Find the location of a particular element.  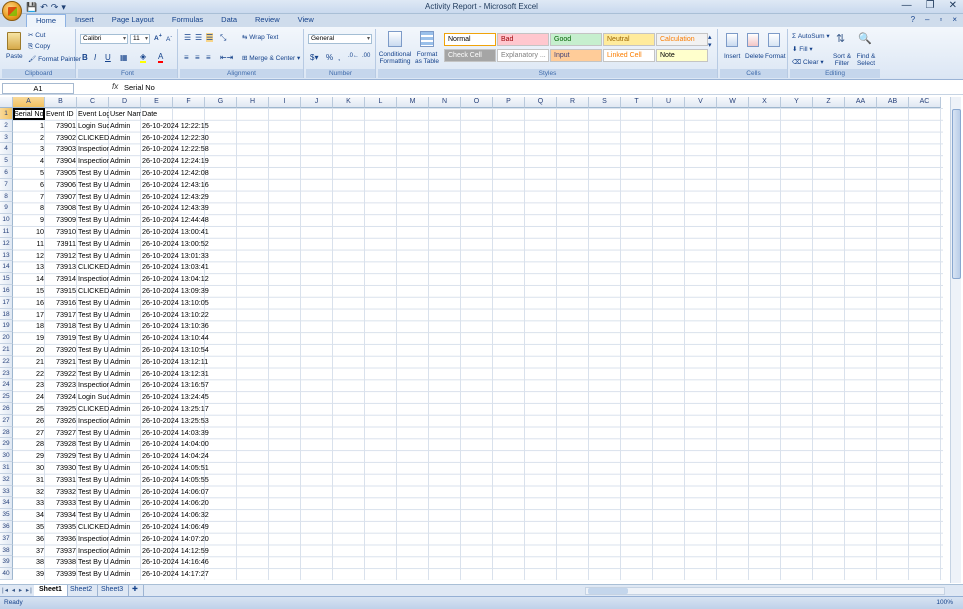

table-cell: Inspection is located at coordinates (93, 421).